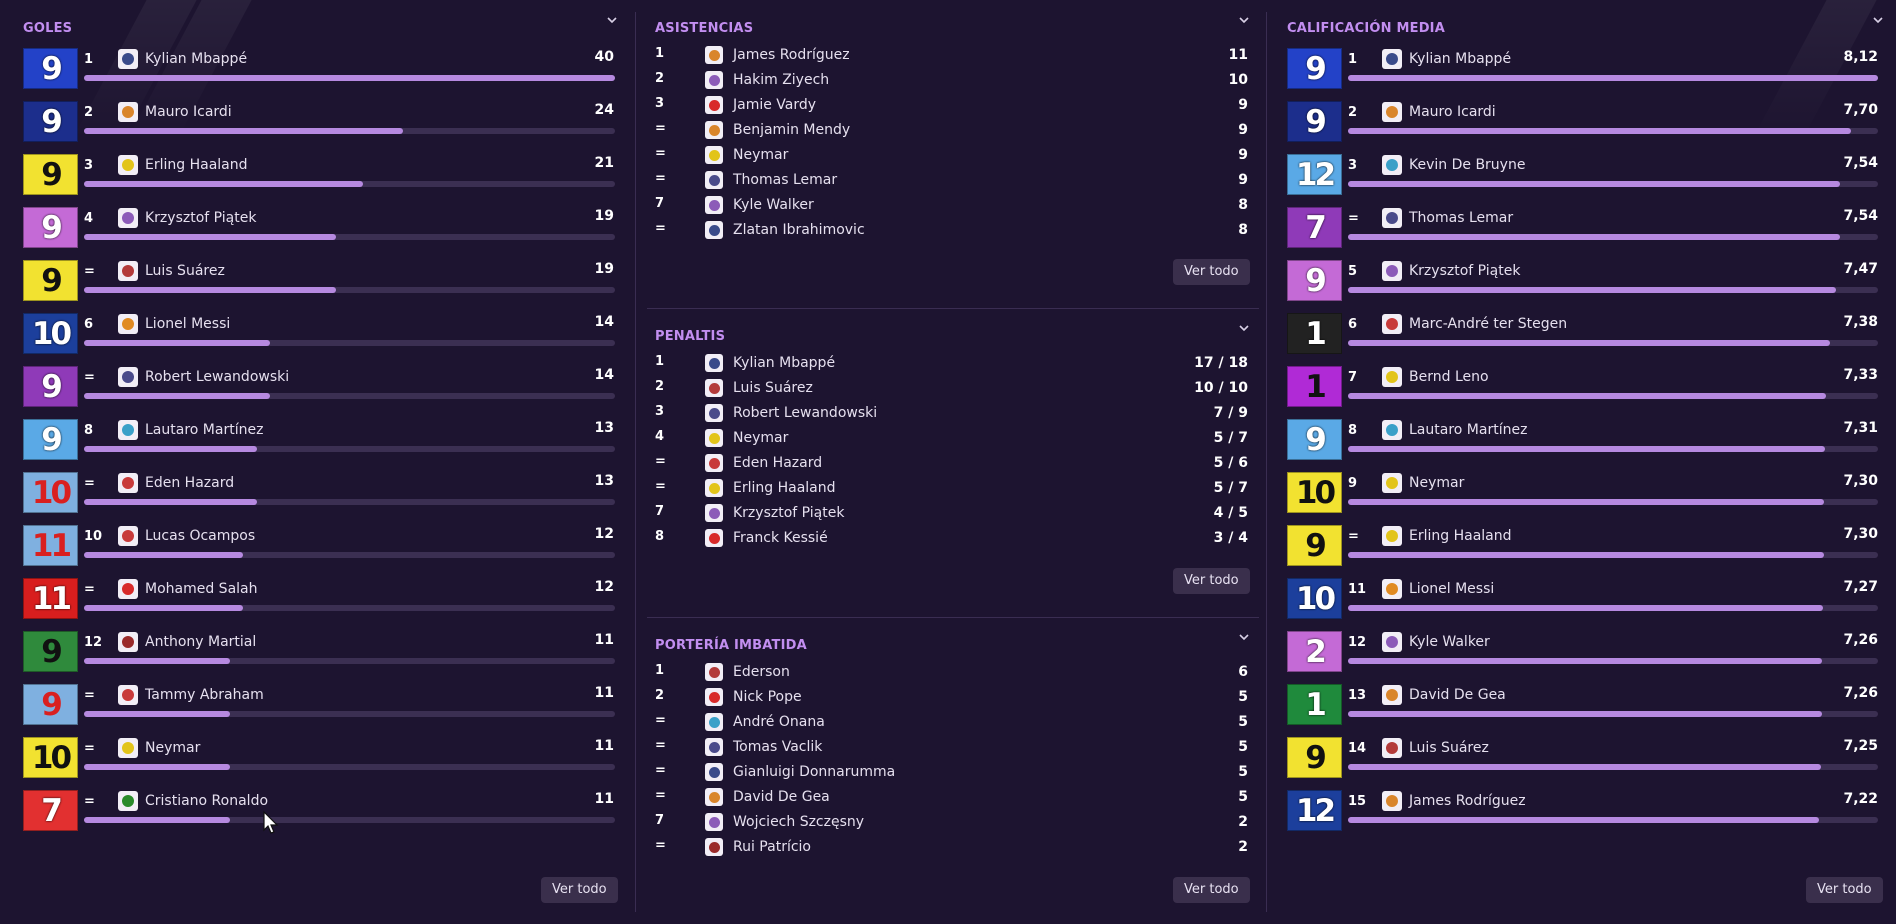 Image resolution: width=1896 pixels, height=924 pixels. What do you see at coordinates (798, 822) in the screenshot?
I see `player-name: Wojciech Szczęsny` at bounding box center [798, 822].